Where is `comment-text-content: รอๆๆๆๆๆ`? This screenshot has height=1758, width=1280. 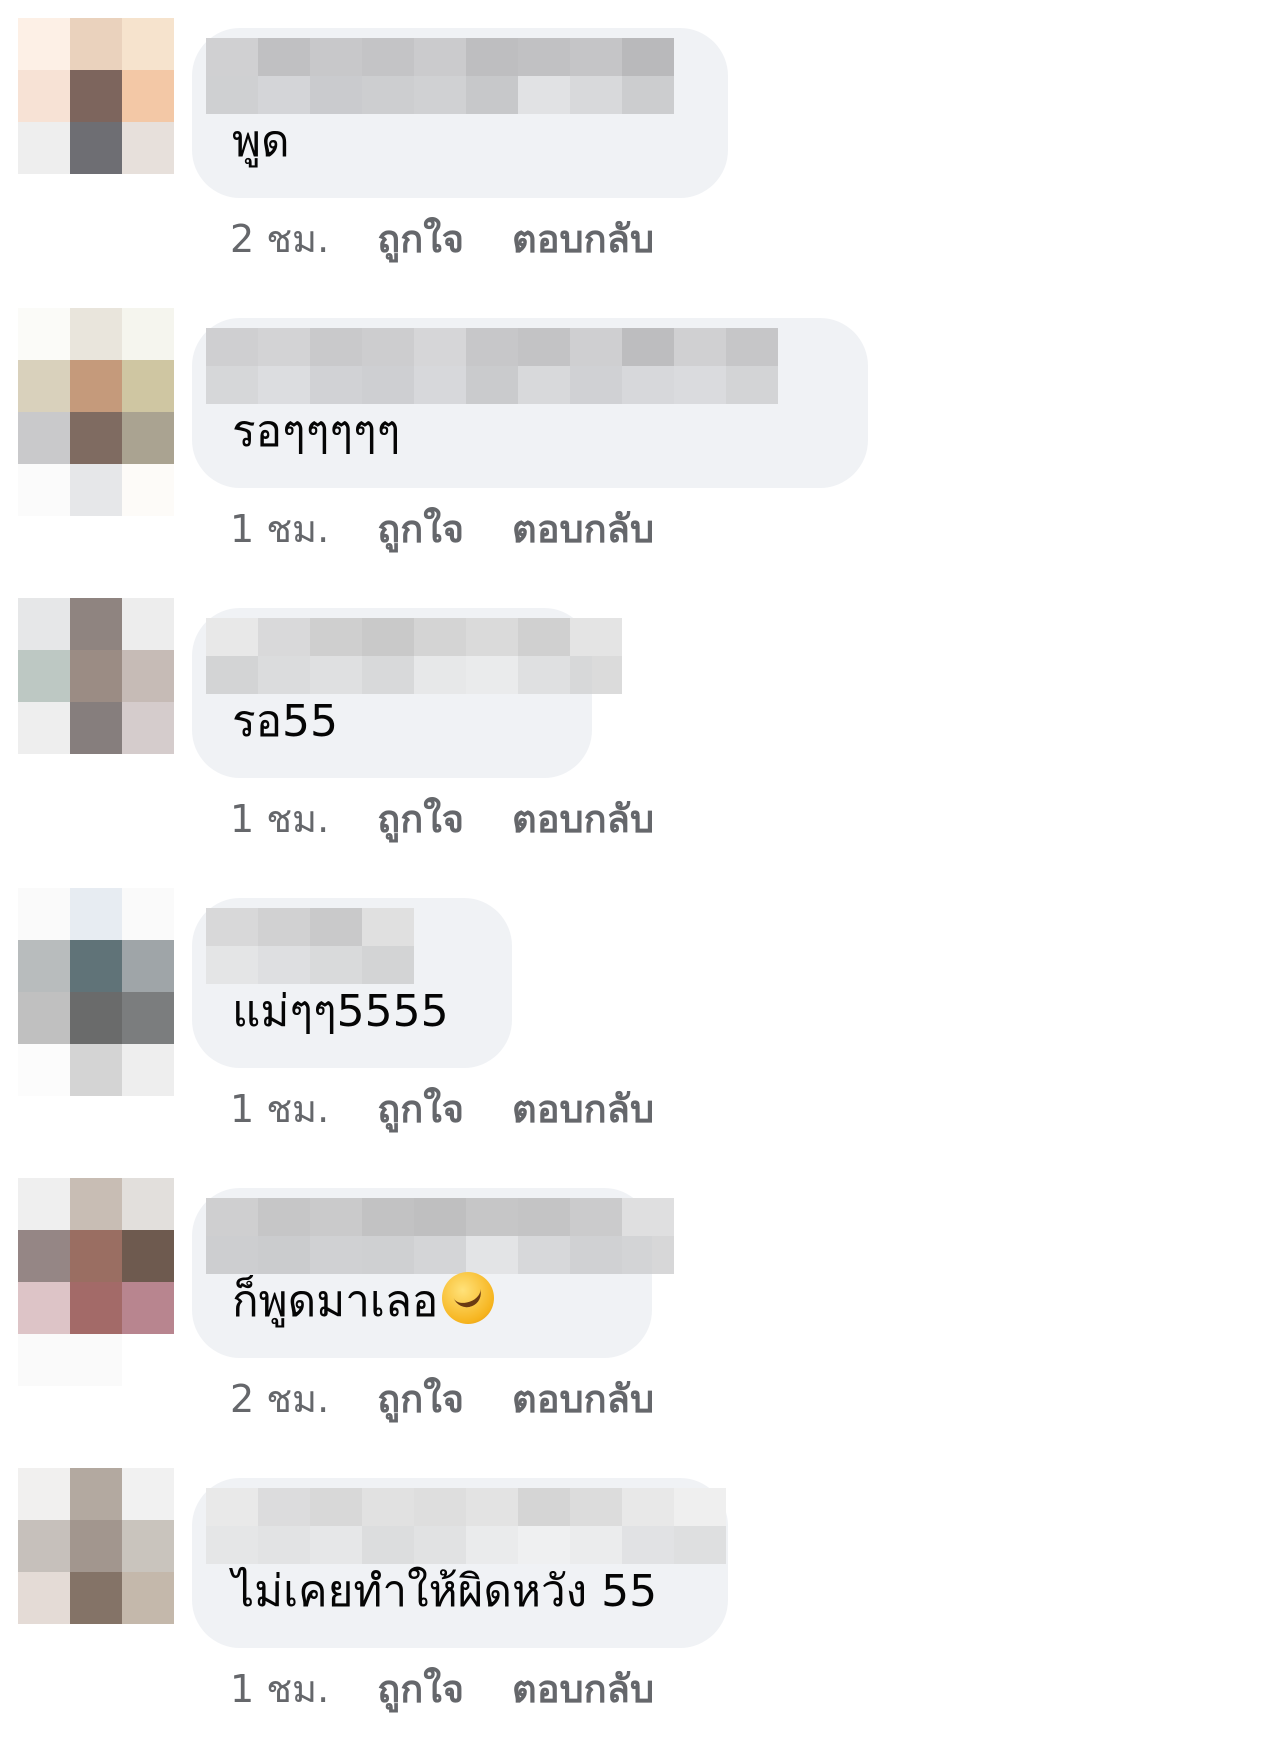
comment-text-content: รอๆๆๆๆๆ is located at coordinates (316, 431).